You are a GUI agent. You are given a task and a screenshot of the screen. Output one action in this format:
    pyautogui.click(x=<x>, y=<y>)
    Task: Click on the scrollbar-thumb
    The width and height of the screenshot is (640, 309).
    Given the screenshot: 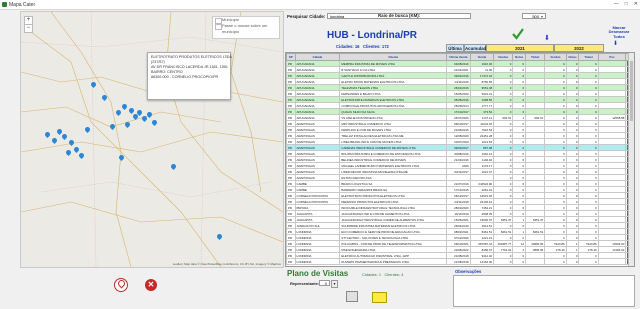 What is the action you would take?
    pyautogui.click(x=631, y=91)
    